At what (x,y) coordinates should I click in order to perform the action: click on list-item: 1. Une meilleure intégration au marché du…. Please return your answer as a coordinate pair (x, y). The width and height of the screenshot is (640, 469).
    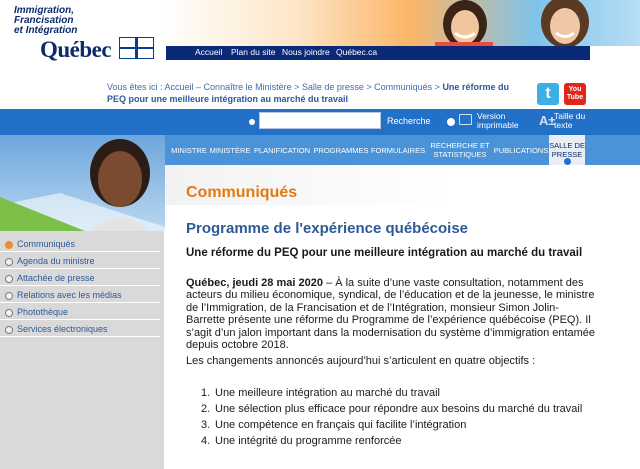
    Looking at the image, I should click on (321, 393).